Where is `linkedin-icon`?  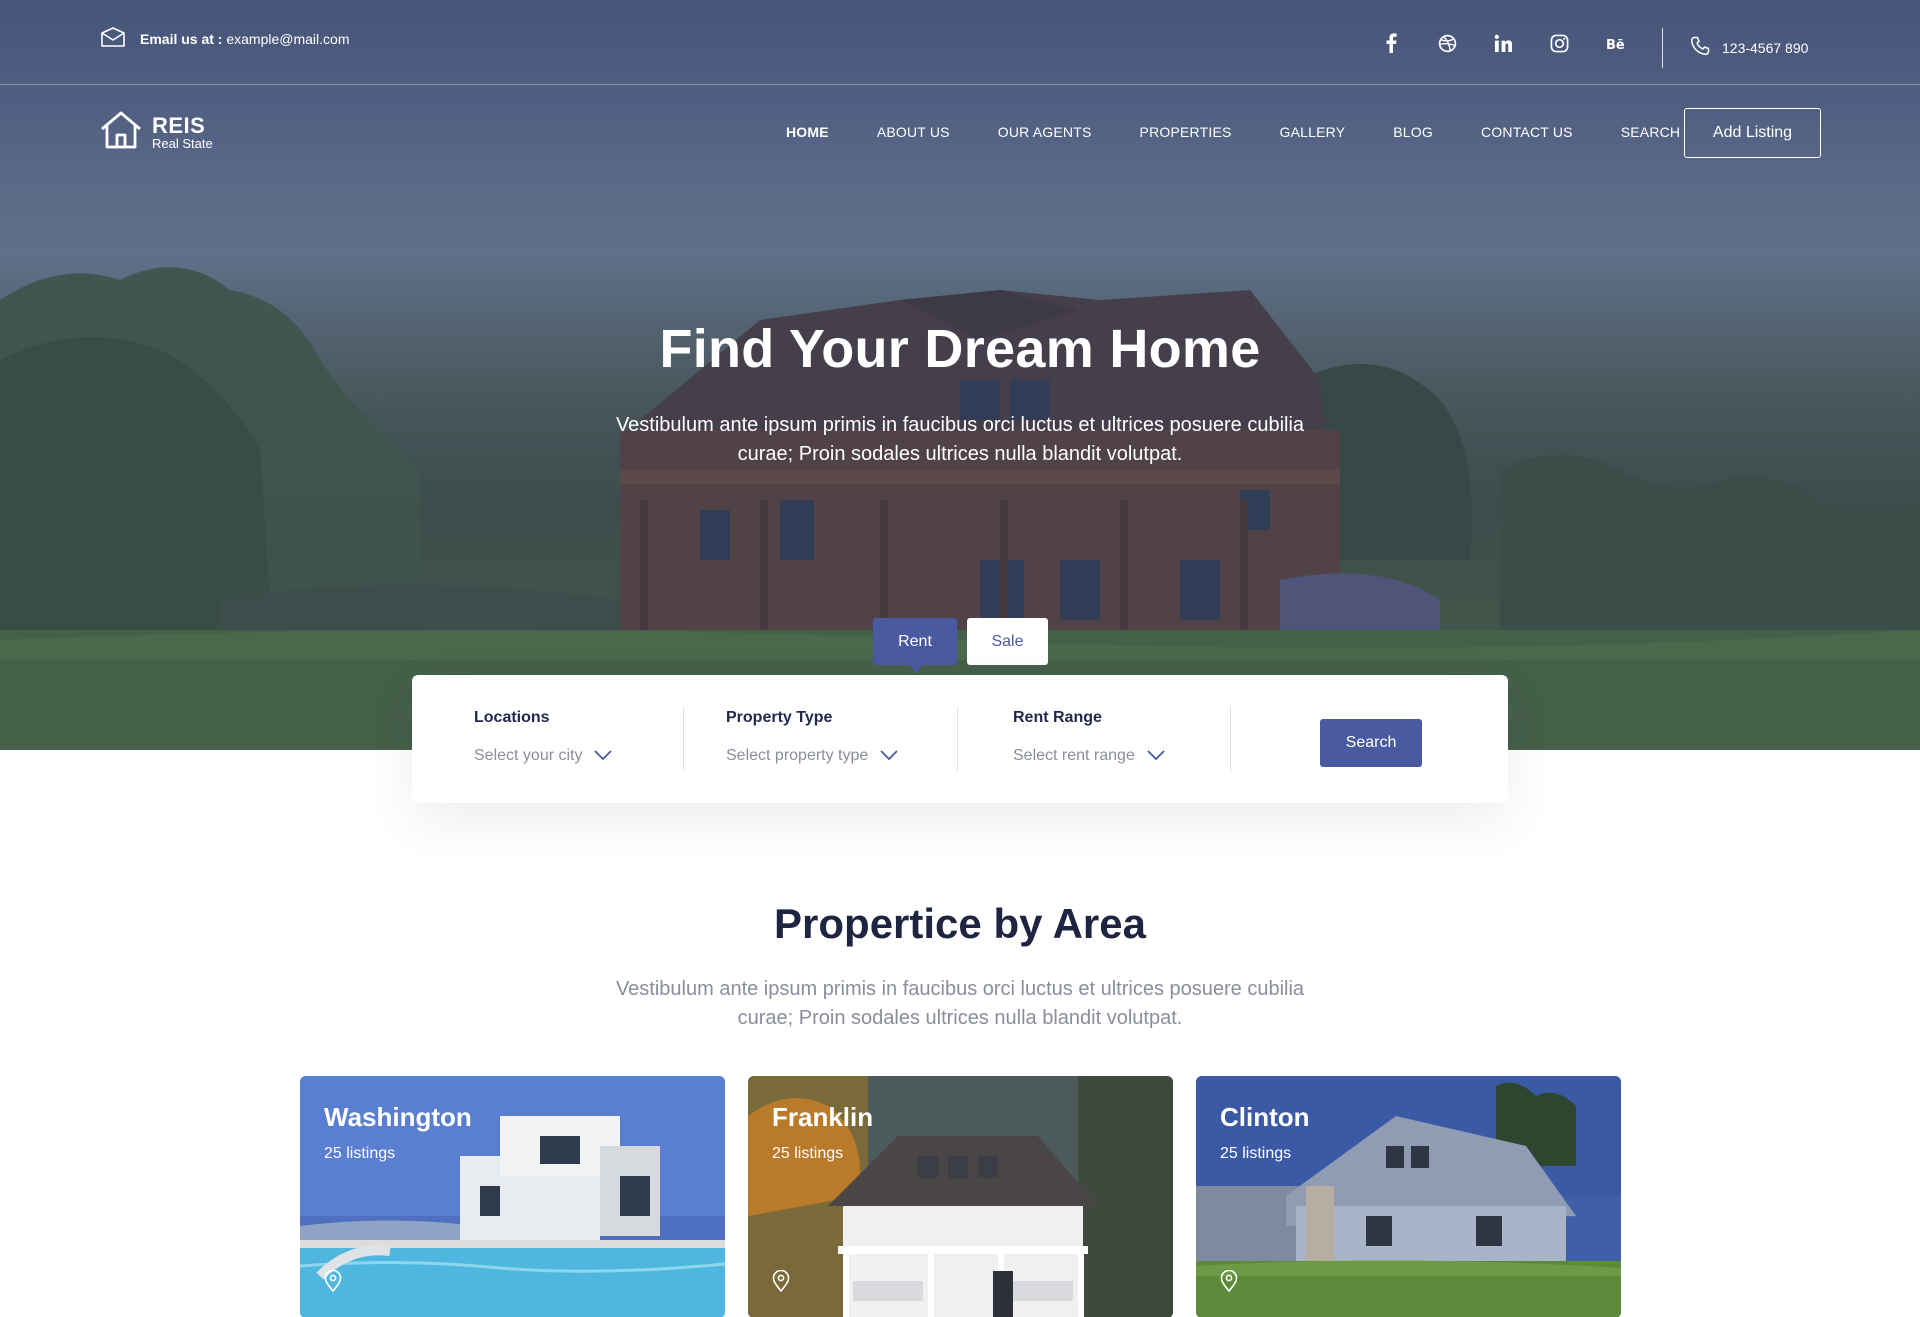 linkedin-icon is located at coordinates (1503, 46).